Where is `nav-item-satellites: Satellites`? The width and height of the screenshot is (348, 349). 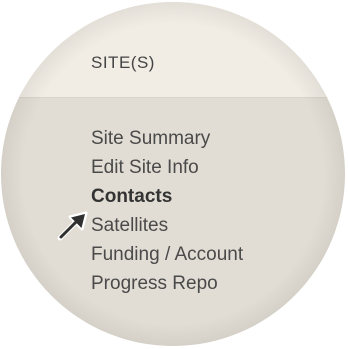 nav-item-satellites: Satellites is located at coordinates (167, 225).